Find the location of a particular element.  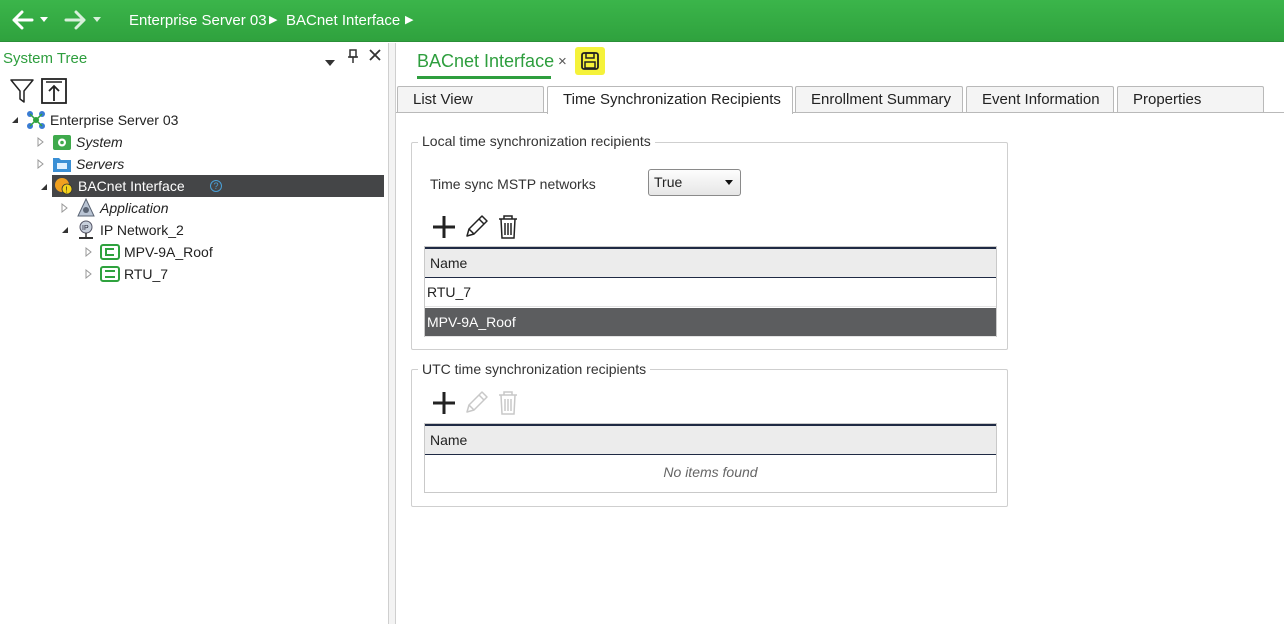

tree-item-system: System is located at coordinates (206, 142).